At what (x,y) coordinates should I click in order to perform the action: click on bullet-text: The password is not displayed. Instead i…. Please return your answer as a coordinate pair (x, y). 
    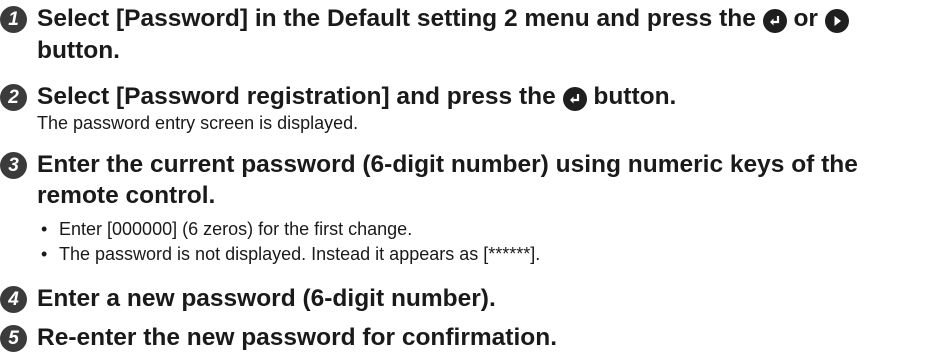
    Looking at the image, I should click on (300, 254).